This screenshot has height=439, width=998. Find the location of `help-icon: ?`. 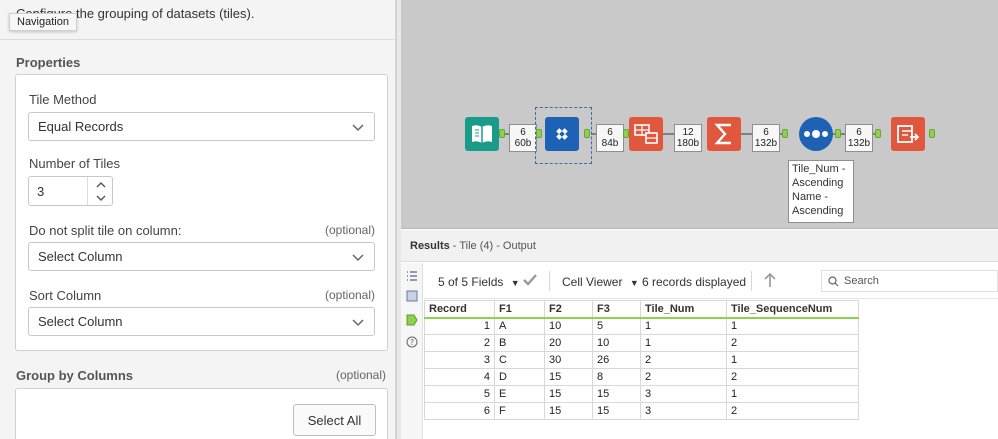

help-icon: ? is located at coordinates (412, 342).